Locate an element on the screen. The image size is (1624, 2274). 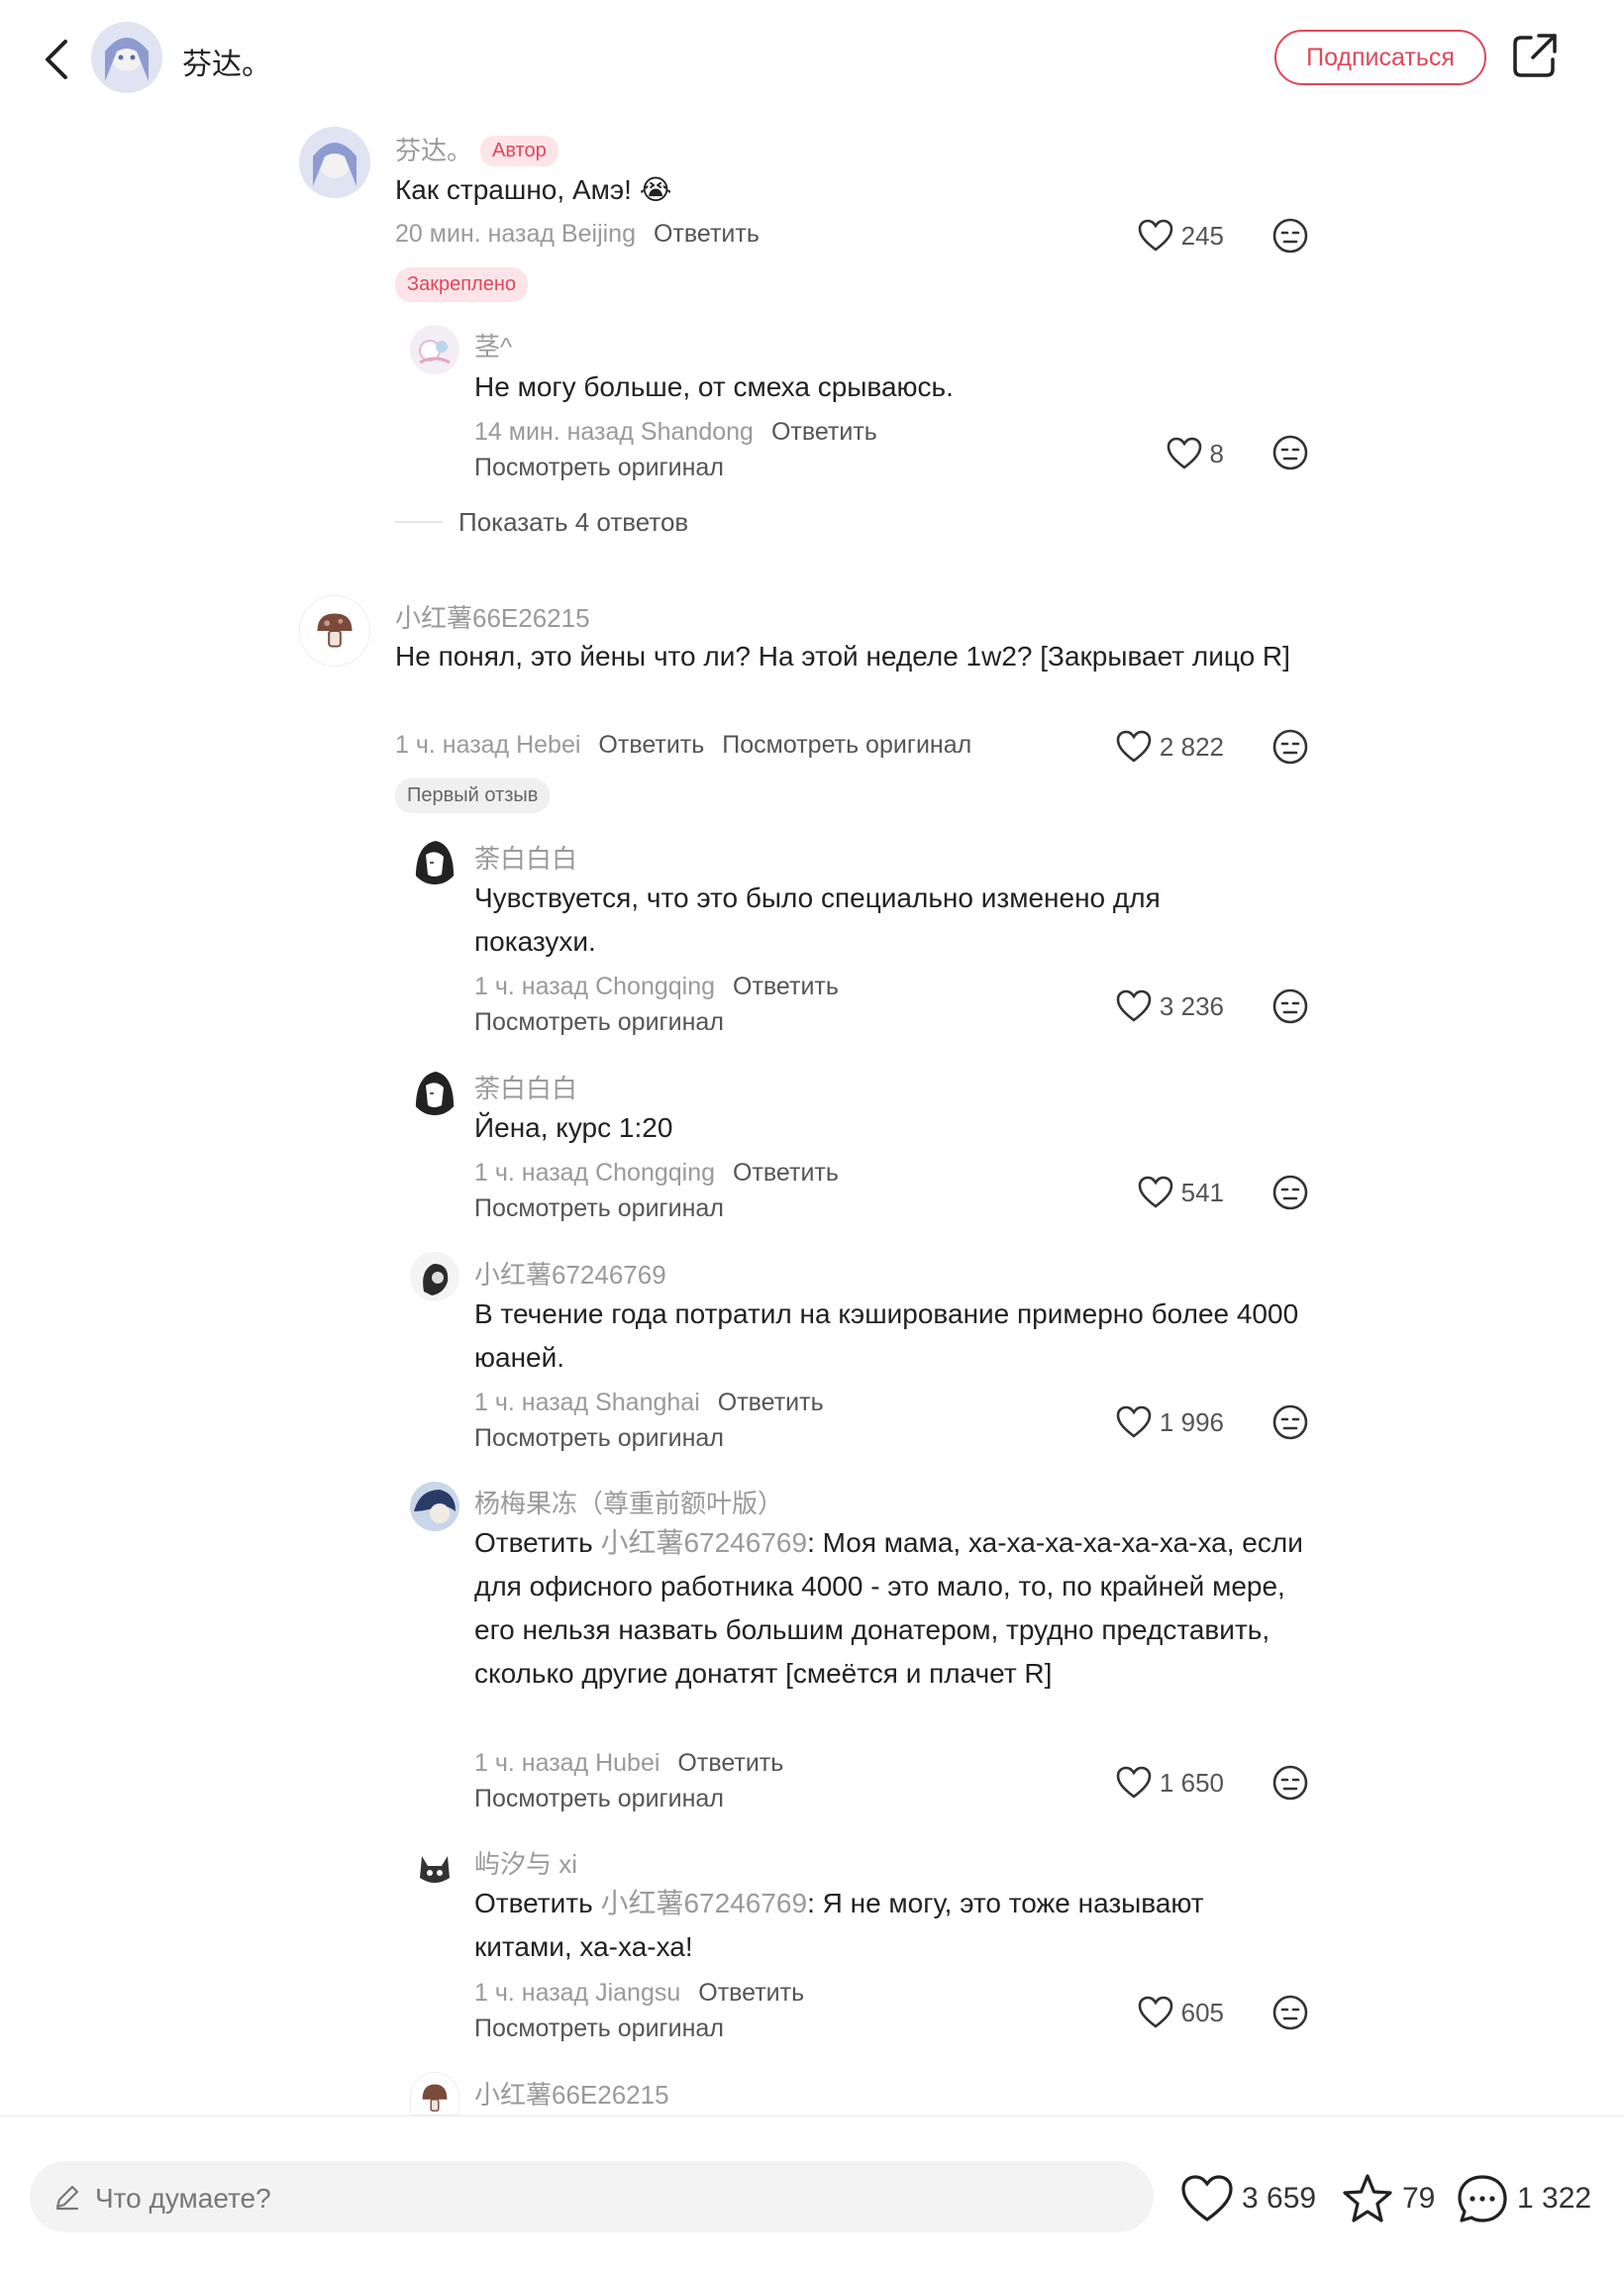
reply-meta: 1 ч. назад Chongqing Ответить is located at coordinates (656, 987).